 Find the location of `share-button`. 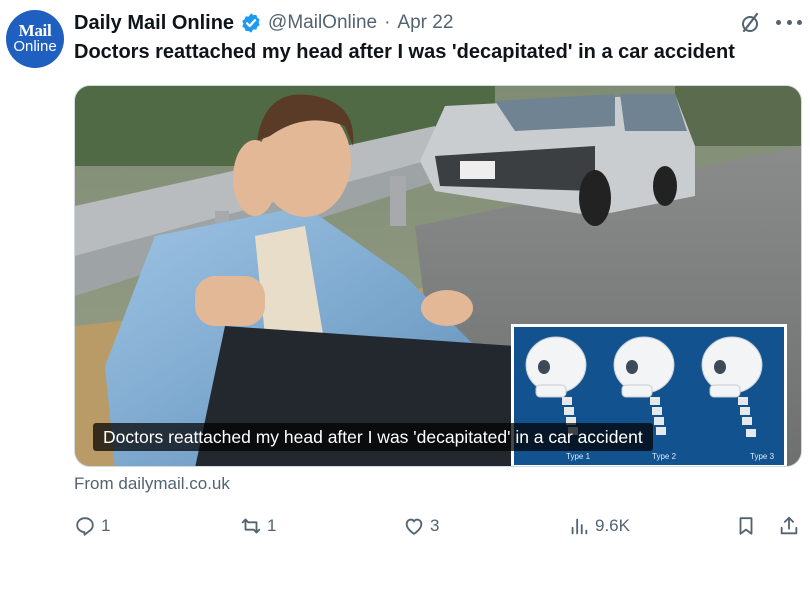

share-button is located at coordinates (791, 526).